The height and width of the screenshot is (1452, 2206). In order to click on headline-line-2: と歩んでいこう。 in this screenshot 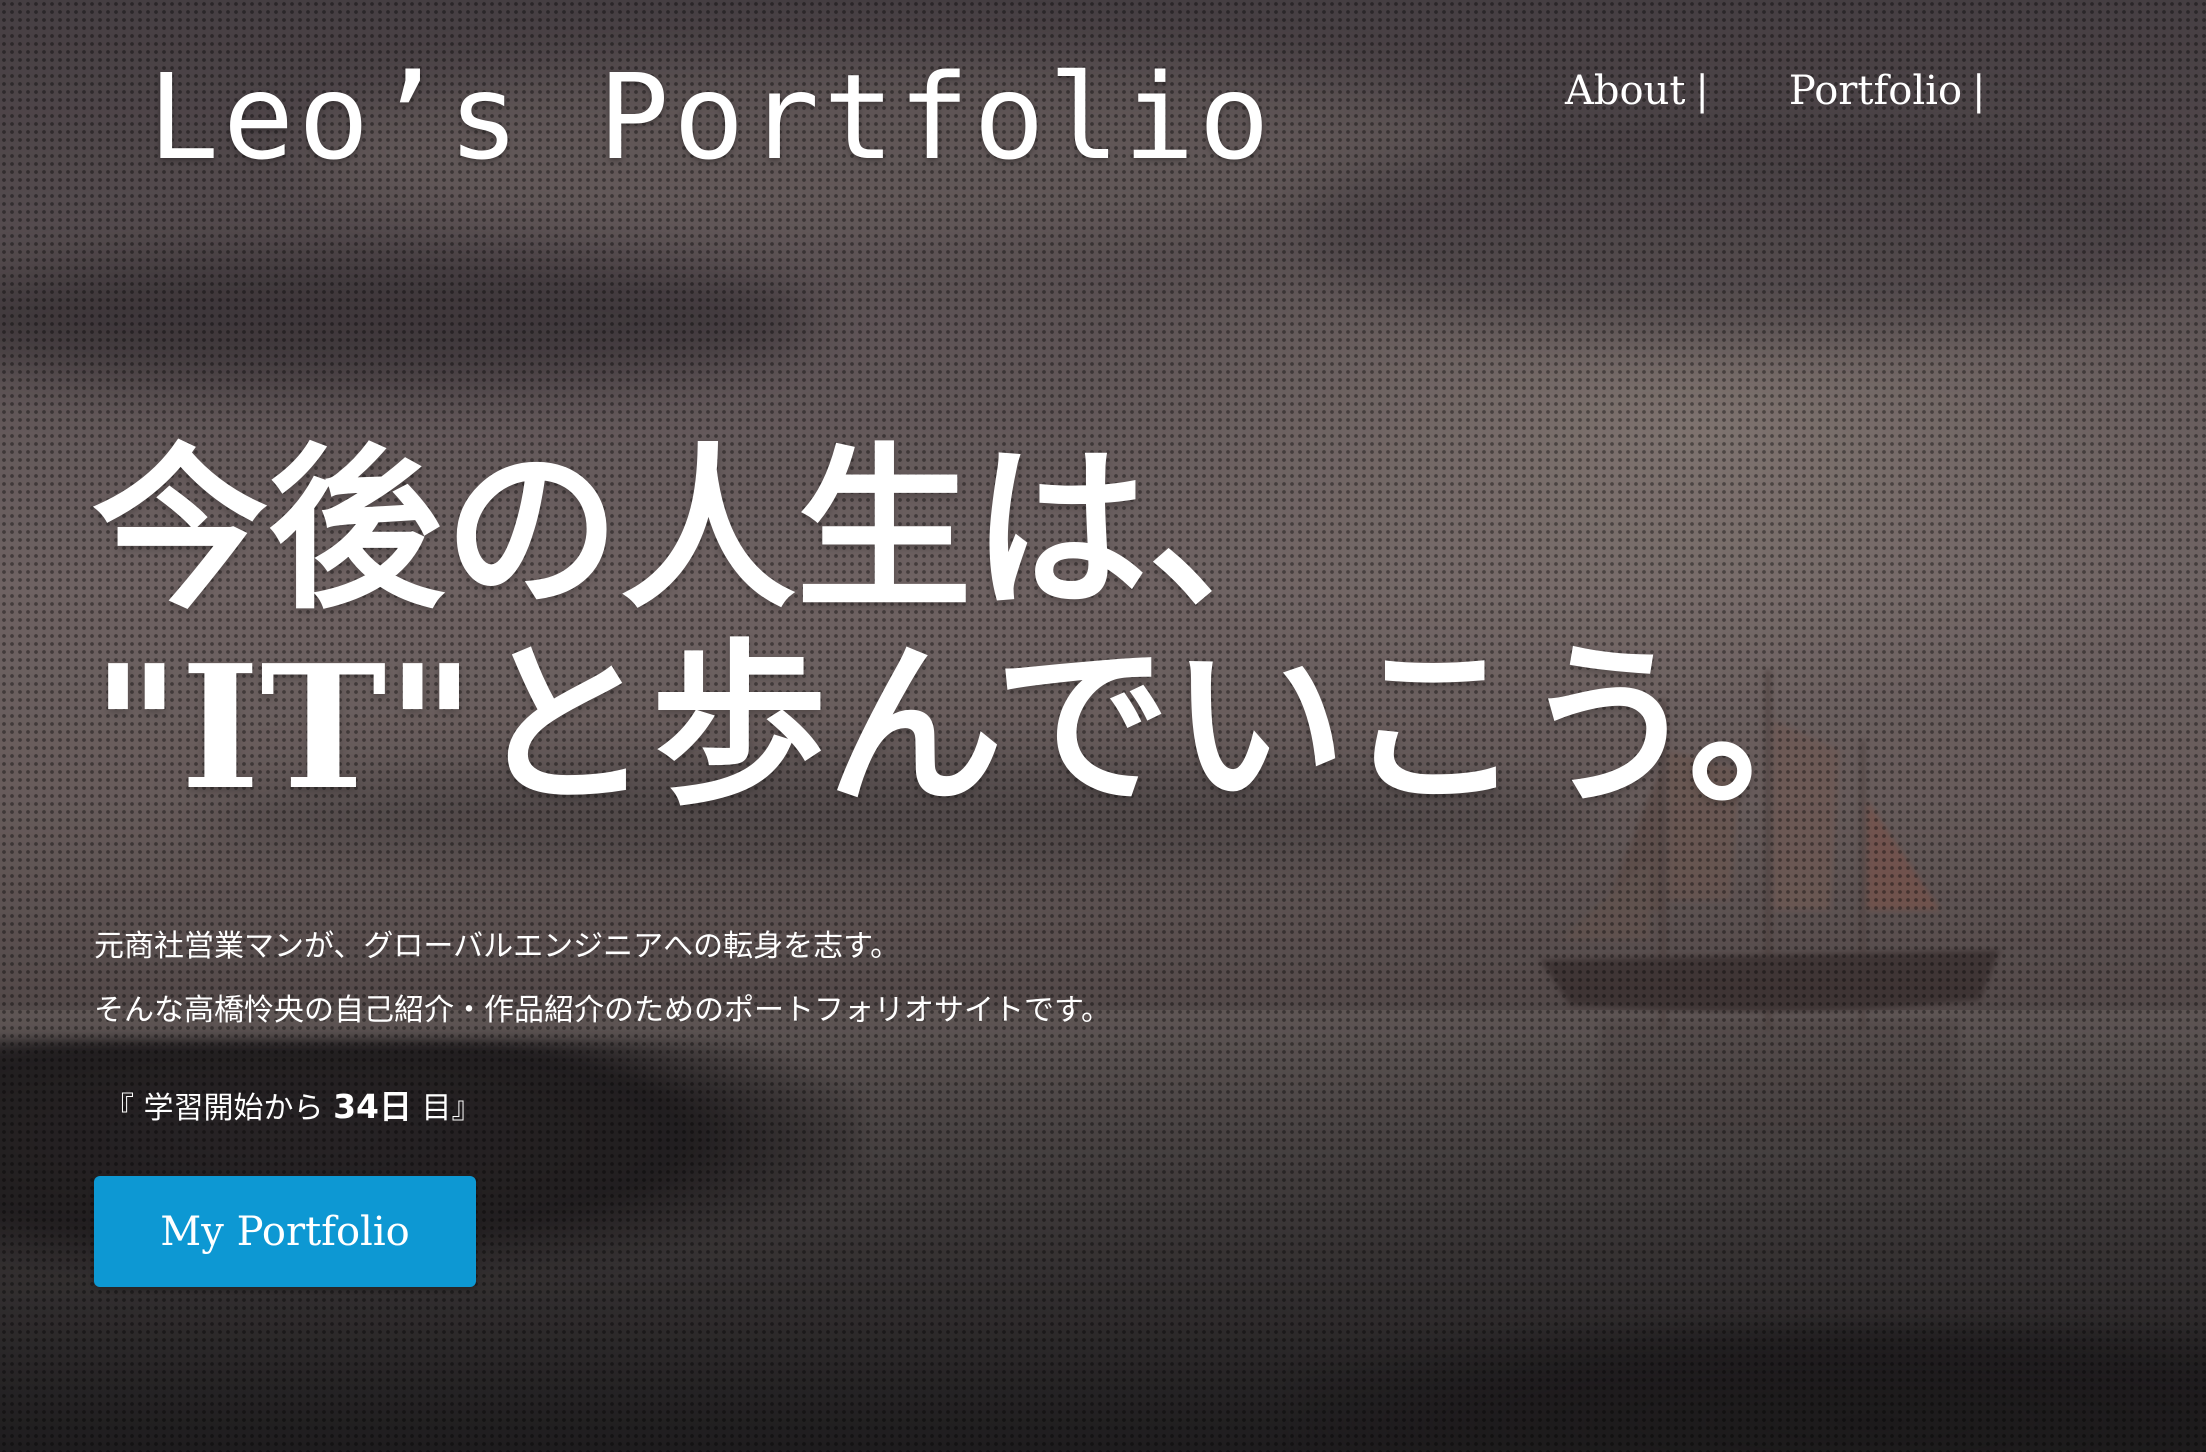, I will do `click(1169, 725)`.